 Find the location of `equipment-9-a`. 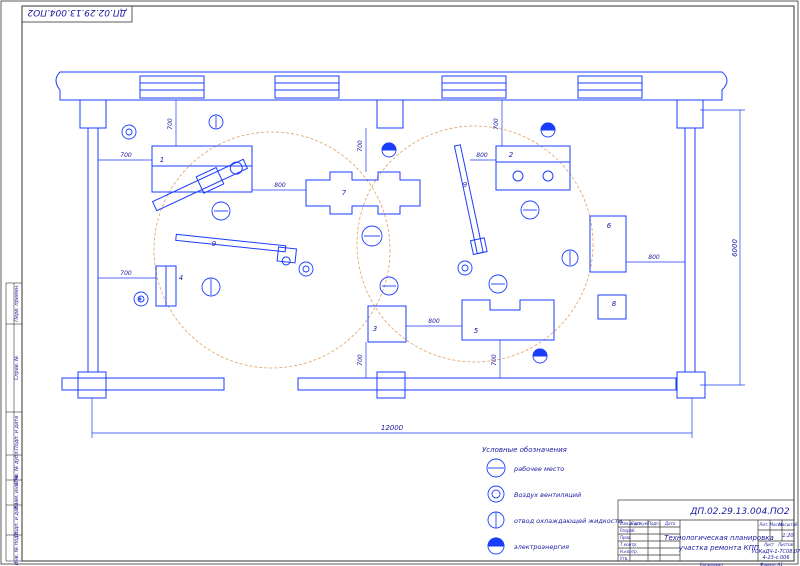

equipment-9-a is located at coordinates (200, 185).